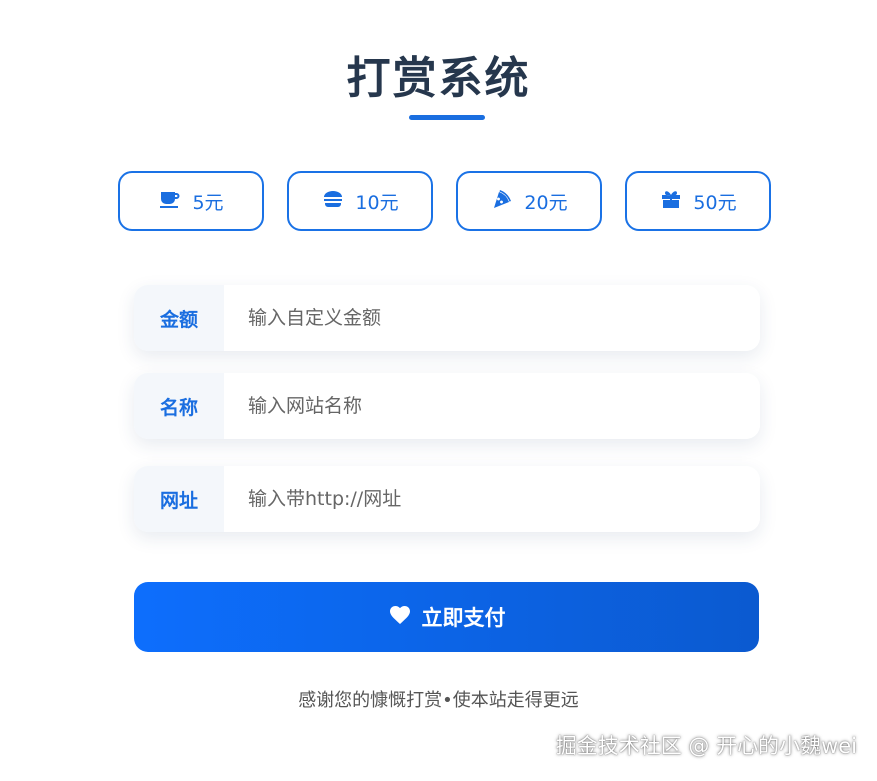 This screenshot has width=877, height=781. Describe the element at coordinates (446, 203) in the screenshot. I see `amount-options: 5元 10元 20元 50元` at that location.